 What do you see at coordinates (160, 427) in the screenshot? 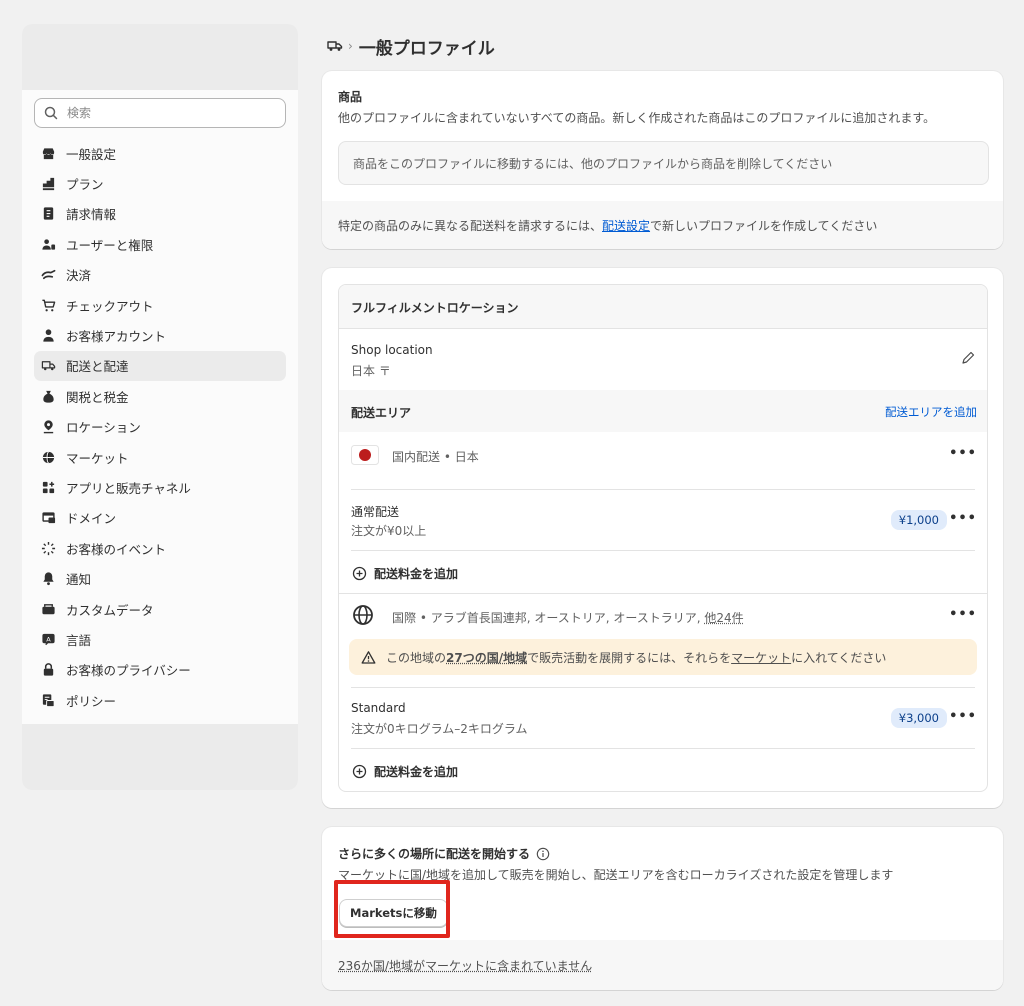
I see `sidebar-item: ロケーション` at bounding box center [160, 427].